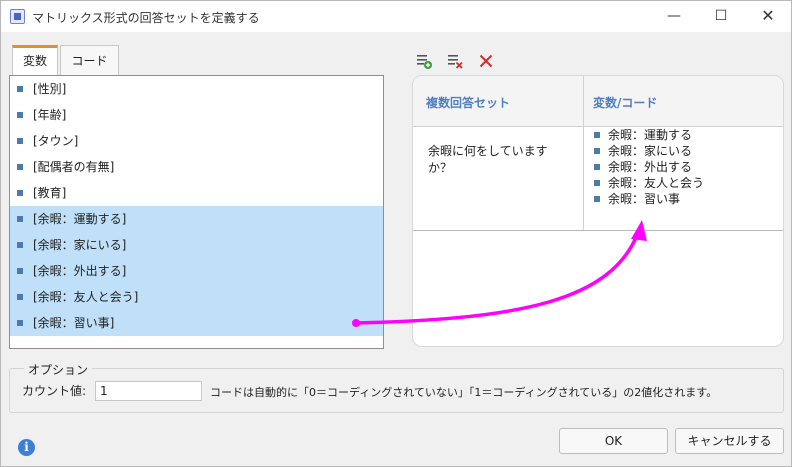  I want to click on count-value-label: カウント値:, so click(54, 391).